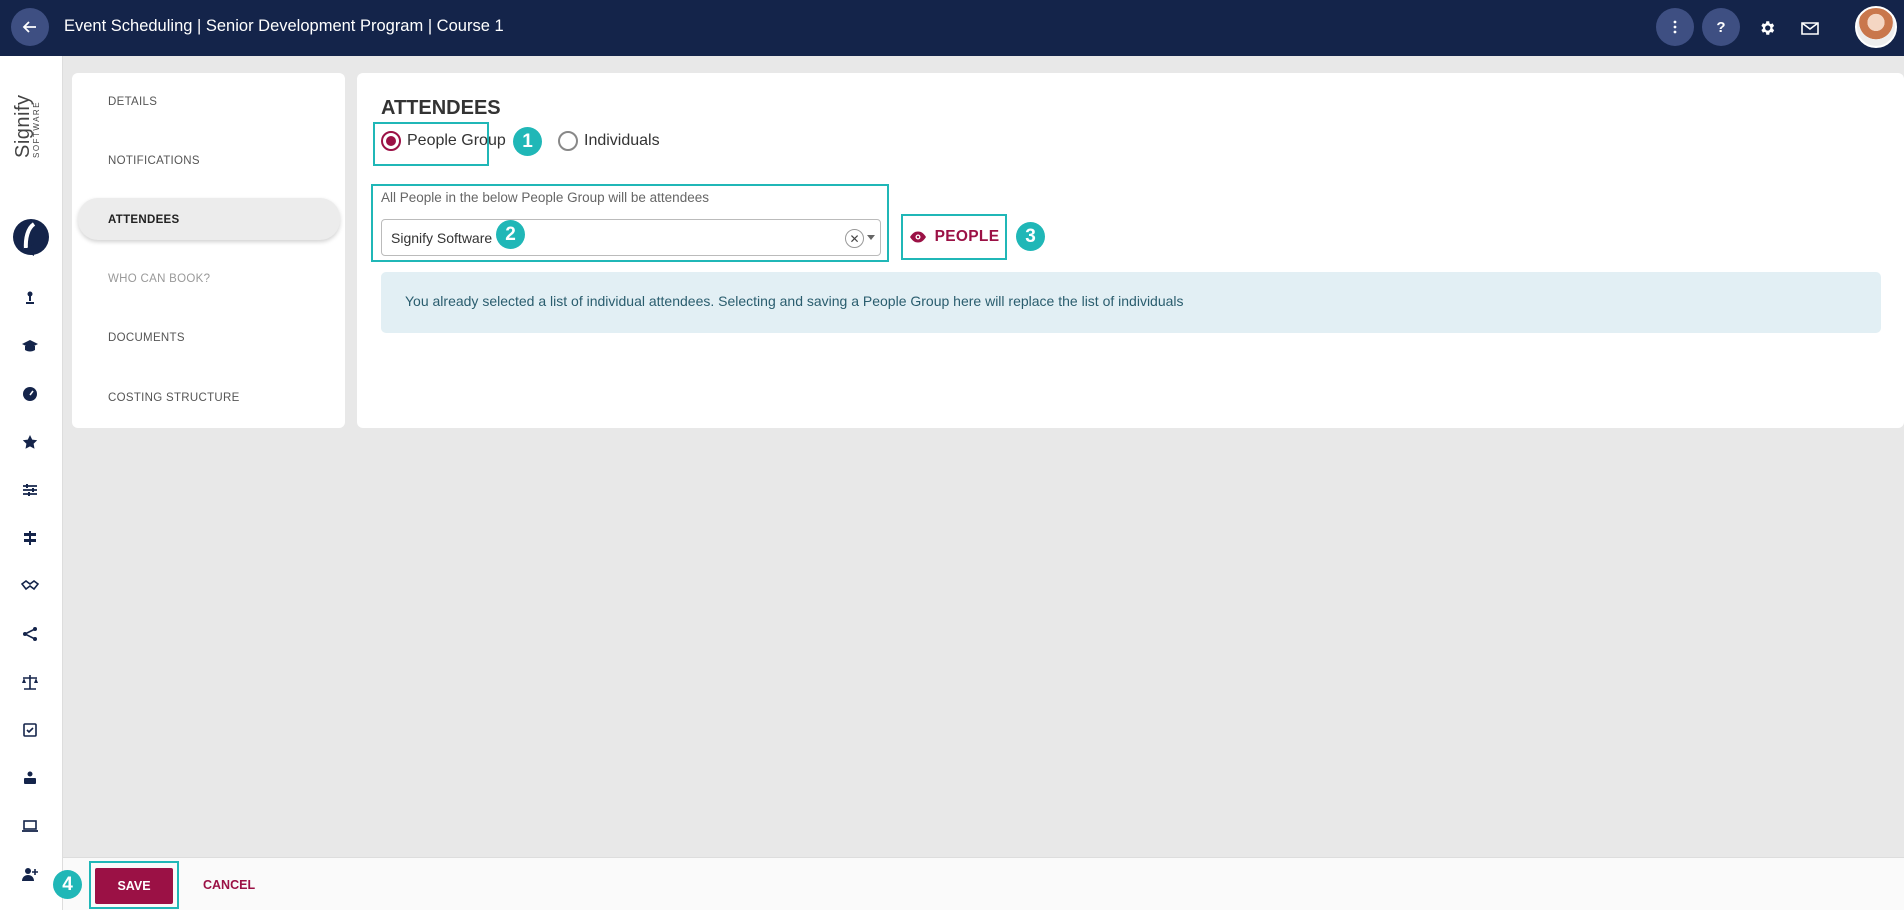 This screenshot has height=910, width=1904. What do you see at coordinates (146, 338) in the screenshot?
I see `tab-documents: DOCUMENTS` at bounding box center [146, 338].